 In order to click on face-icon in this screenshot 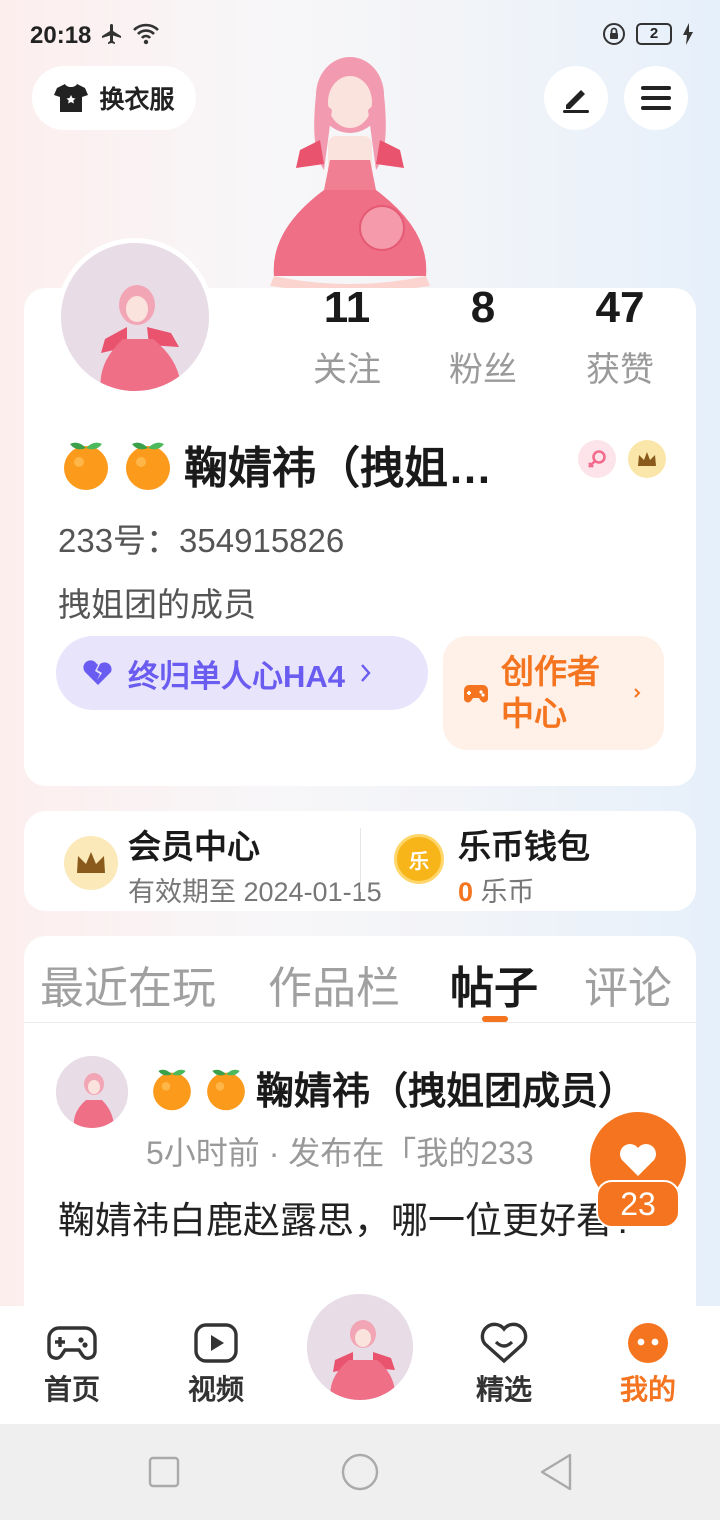, I will do `click(648, 1343)`.